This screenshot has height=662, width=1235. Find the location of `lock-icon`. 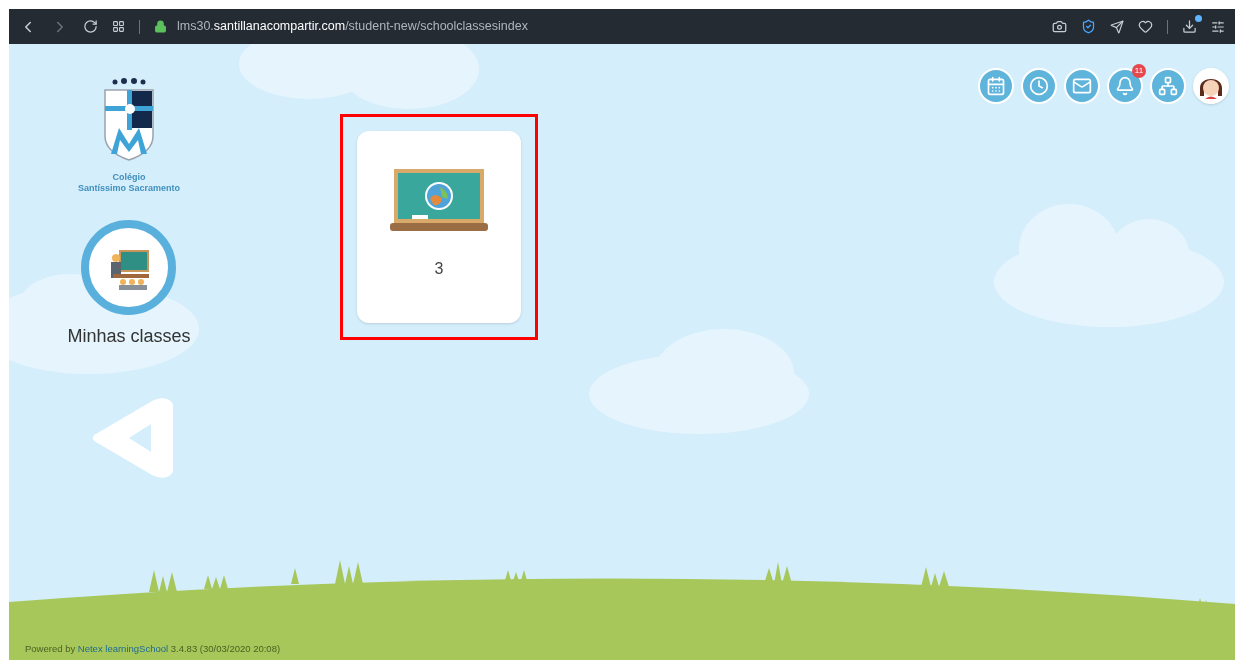

lock-icon is located at coordinates (160, 26).